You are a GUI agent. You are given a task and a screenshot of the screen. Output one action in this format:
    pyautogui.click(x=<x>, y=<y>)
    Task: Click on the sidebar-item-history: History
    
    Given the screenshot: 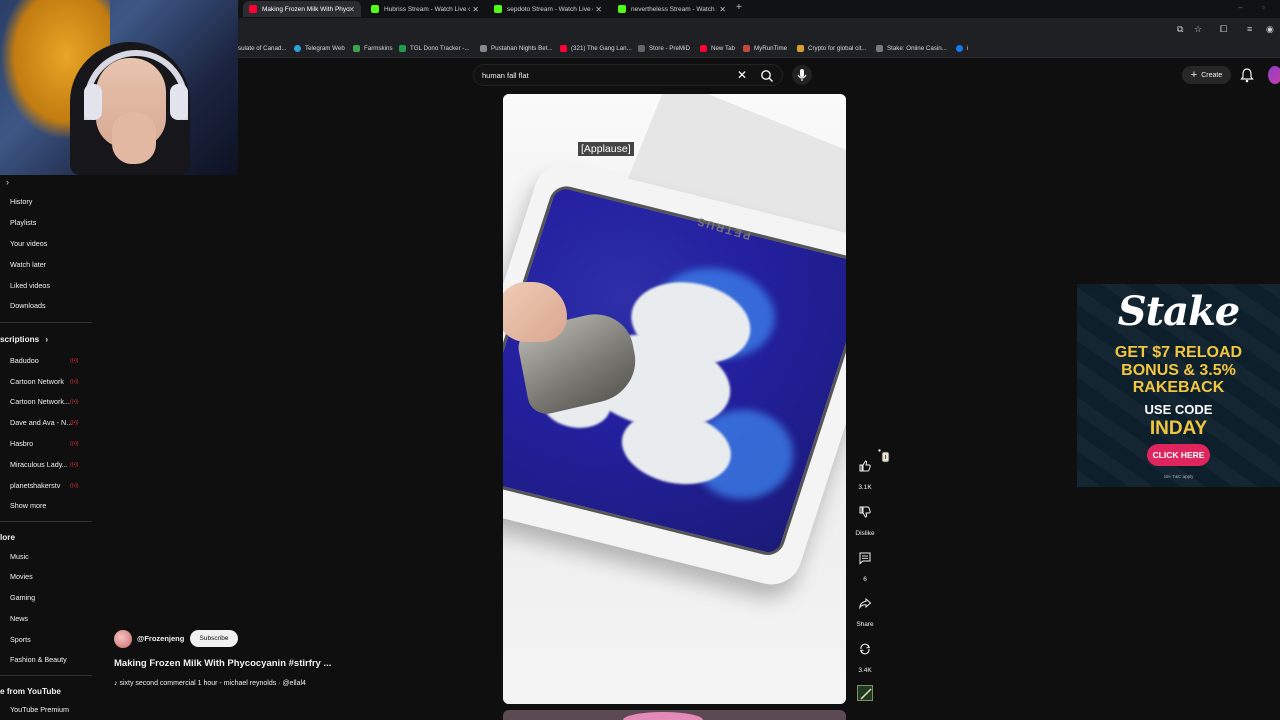 What is the action you would take?
    pyautogui.click(x=21, y=201)
    